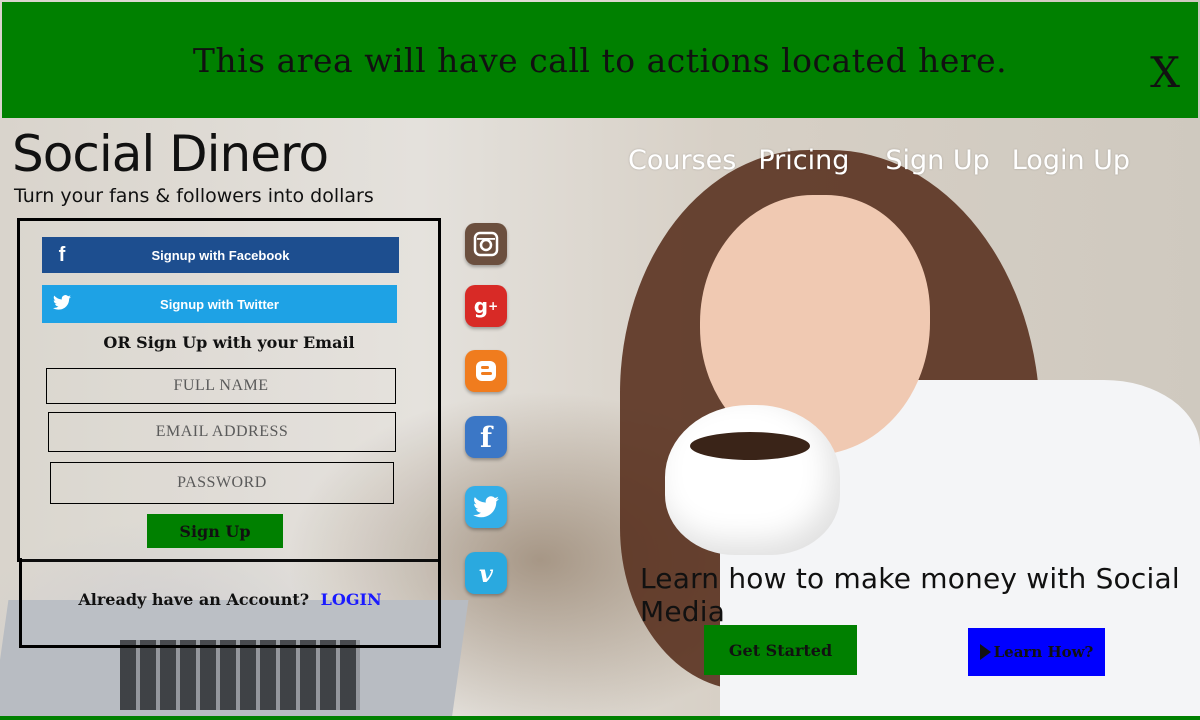  What do you see at coordinates (170, 154) in the screenshot?
I see `brand-title: Social Dinero` at bounding box center [170, 154].